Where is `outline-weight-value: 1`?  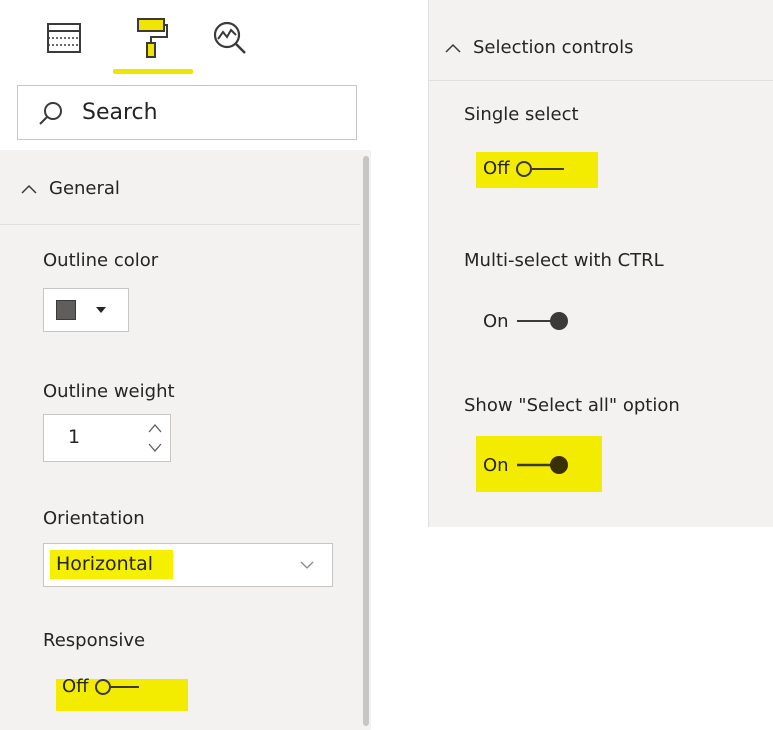 outline-weight-value: 1 is located at coordinates (74, 437).